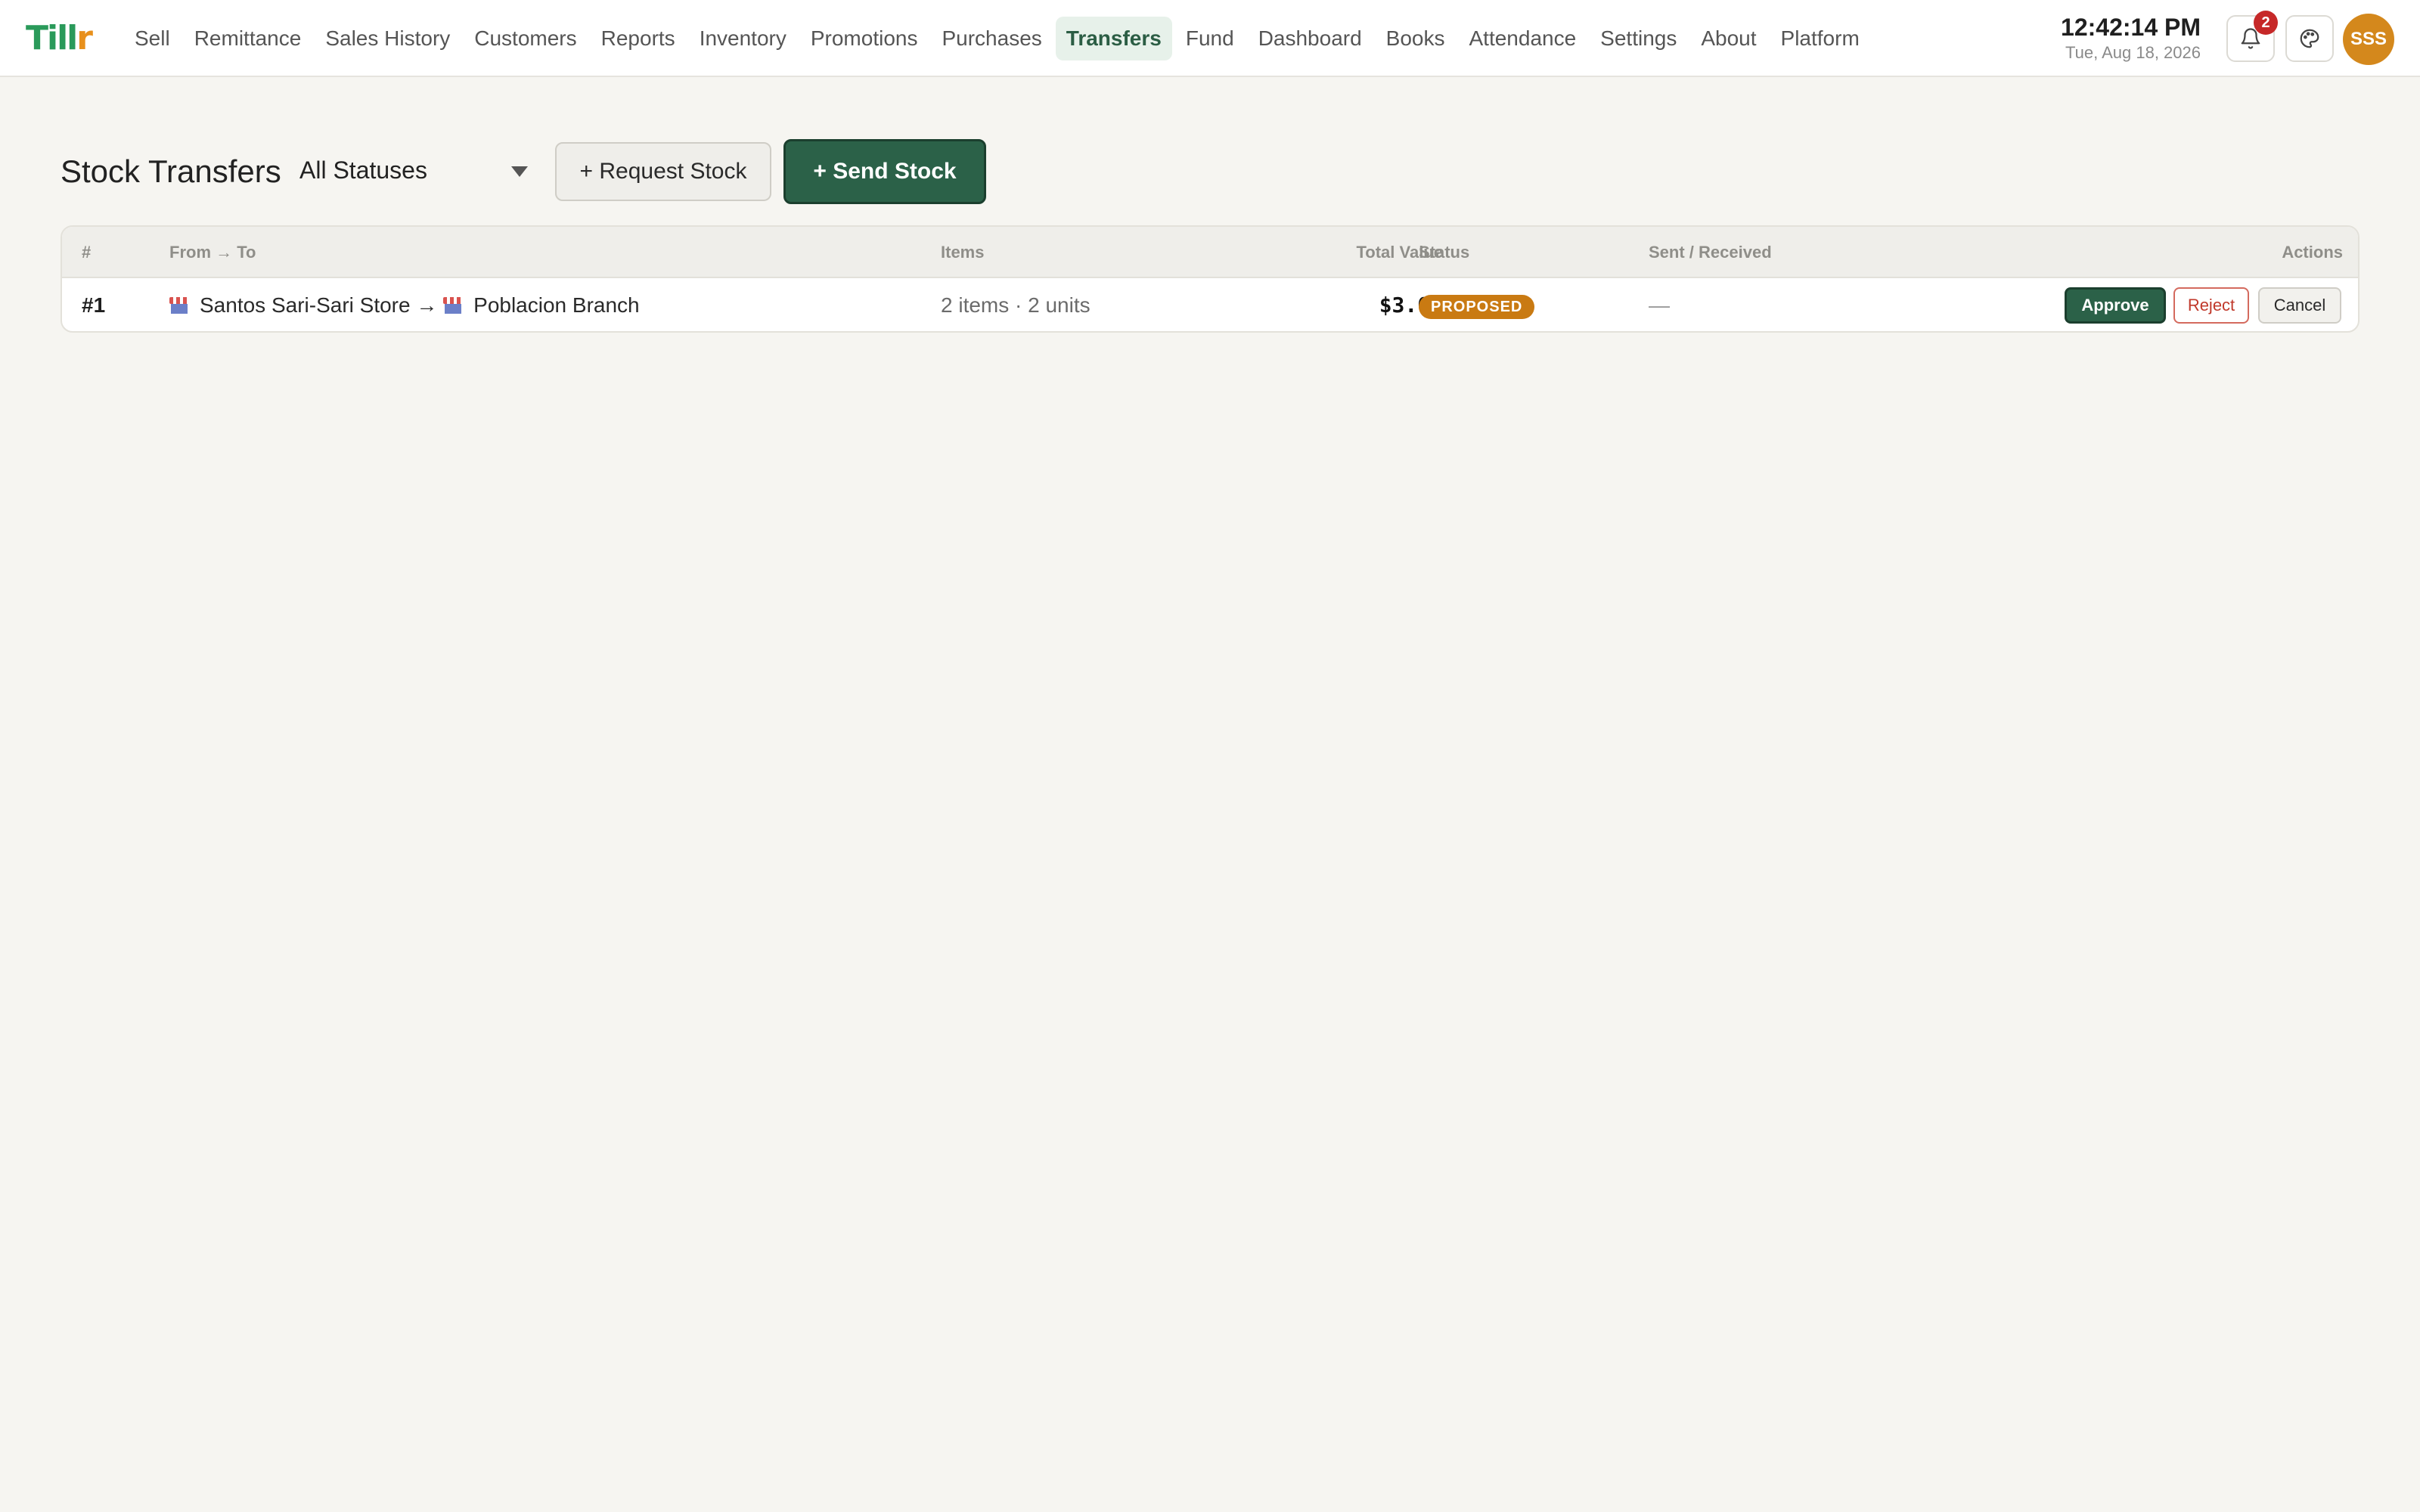  I want to click on nav-item-promotions: Promotions, so click(864, 38).